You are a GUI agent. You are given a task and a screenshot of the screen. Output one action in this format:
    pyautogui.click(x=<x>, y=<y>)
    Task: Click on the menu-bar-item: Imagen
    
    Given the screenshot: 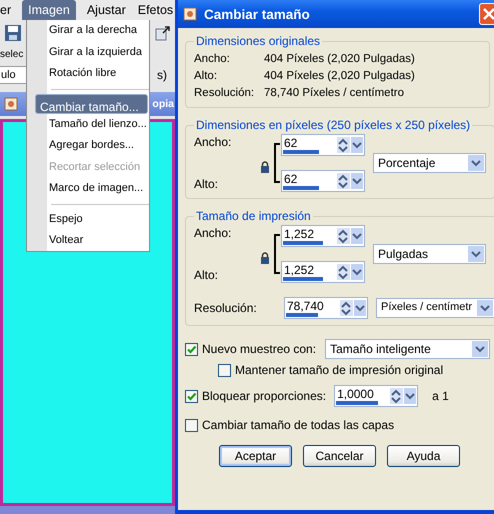 What is the action you would take?
    pyautogui.click(x=49, y=10)
    